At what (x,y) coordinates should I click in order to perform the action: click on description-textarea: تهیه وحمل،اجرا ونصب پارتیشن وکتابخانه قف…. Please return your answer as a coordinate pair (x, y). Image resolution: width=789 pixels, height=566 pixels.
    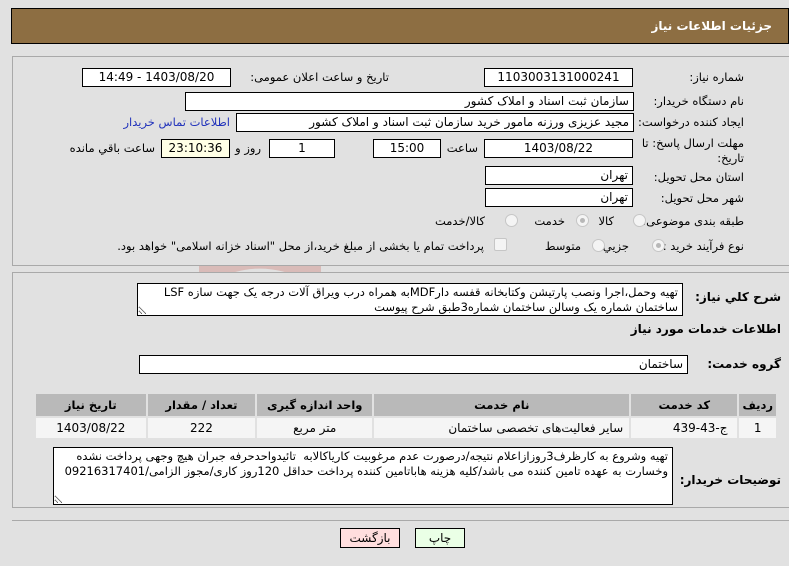
    Looking at the image, I should click on (410, 299).